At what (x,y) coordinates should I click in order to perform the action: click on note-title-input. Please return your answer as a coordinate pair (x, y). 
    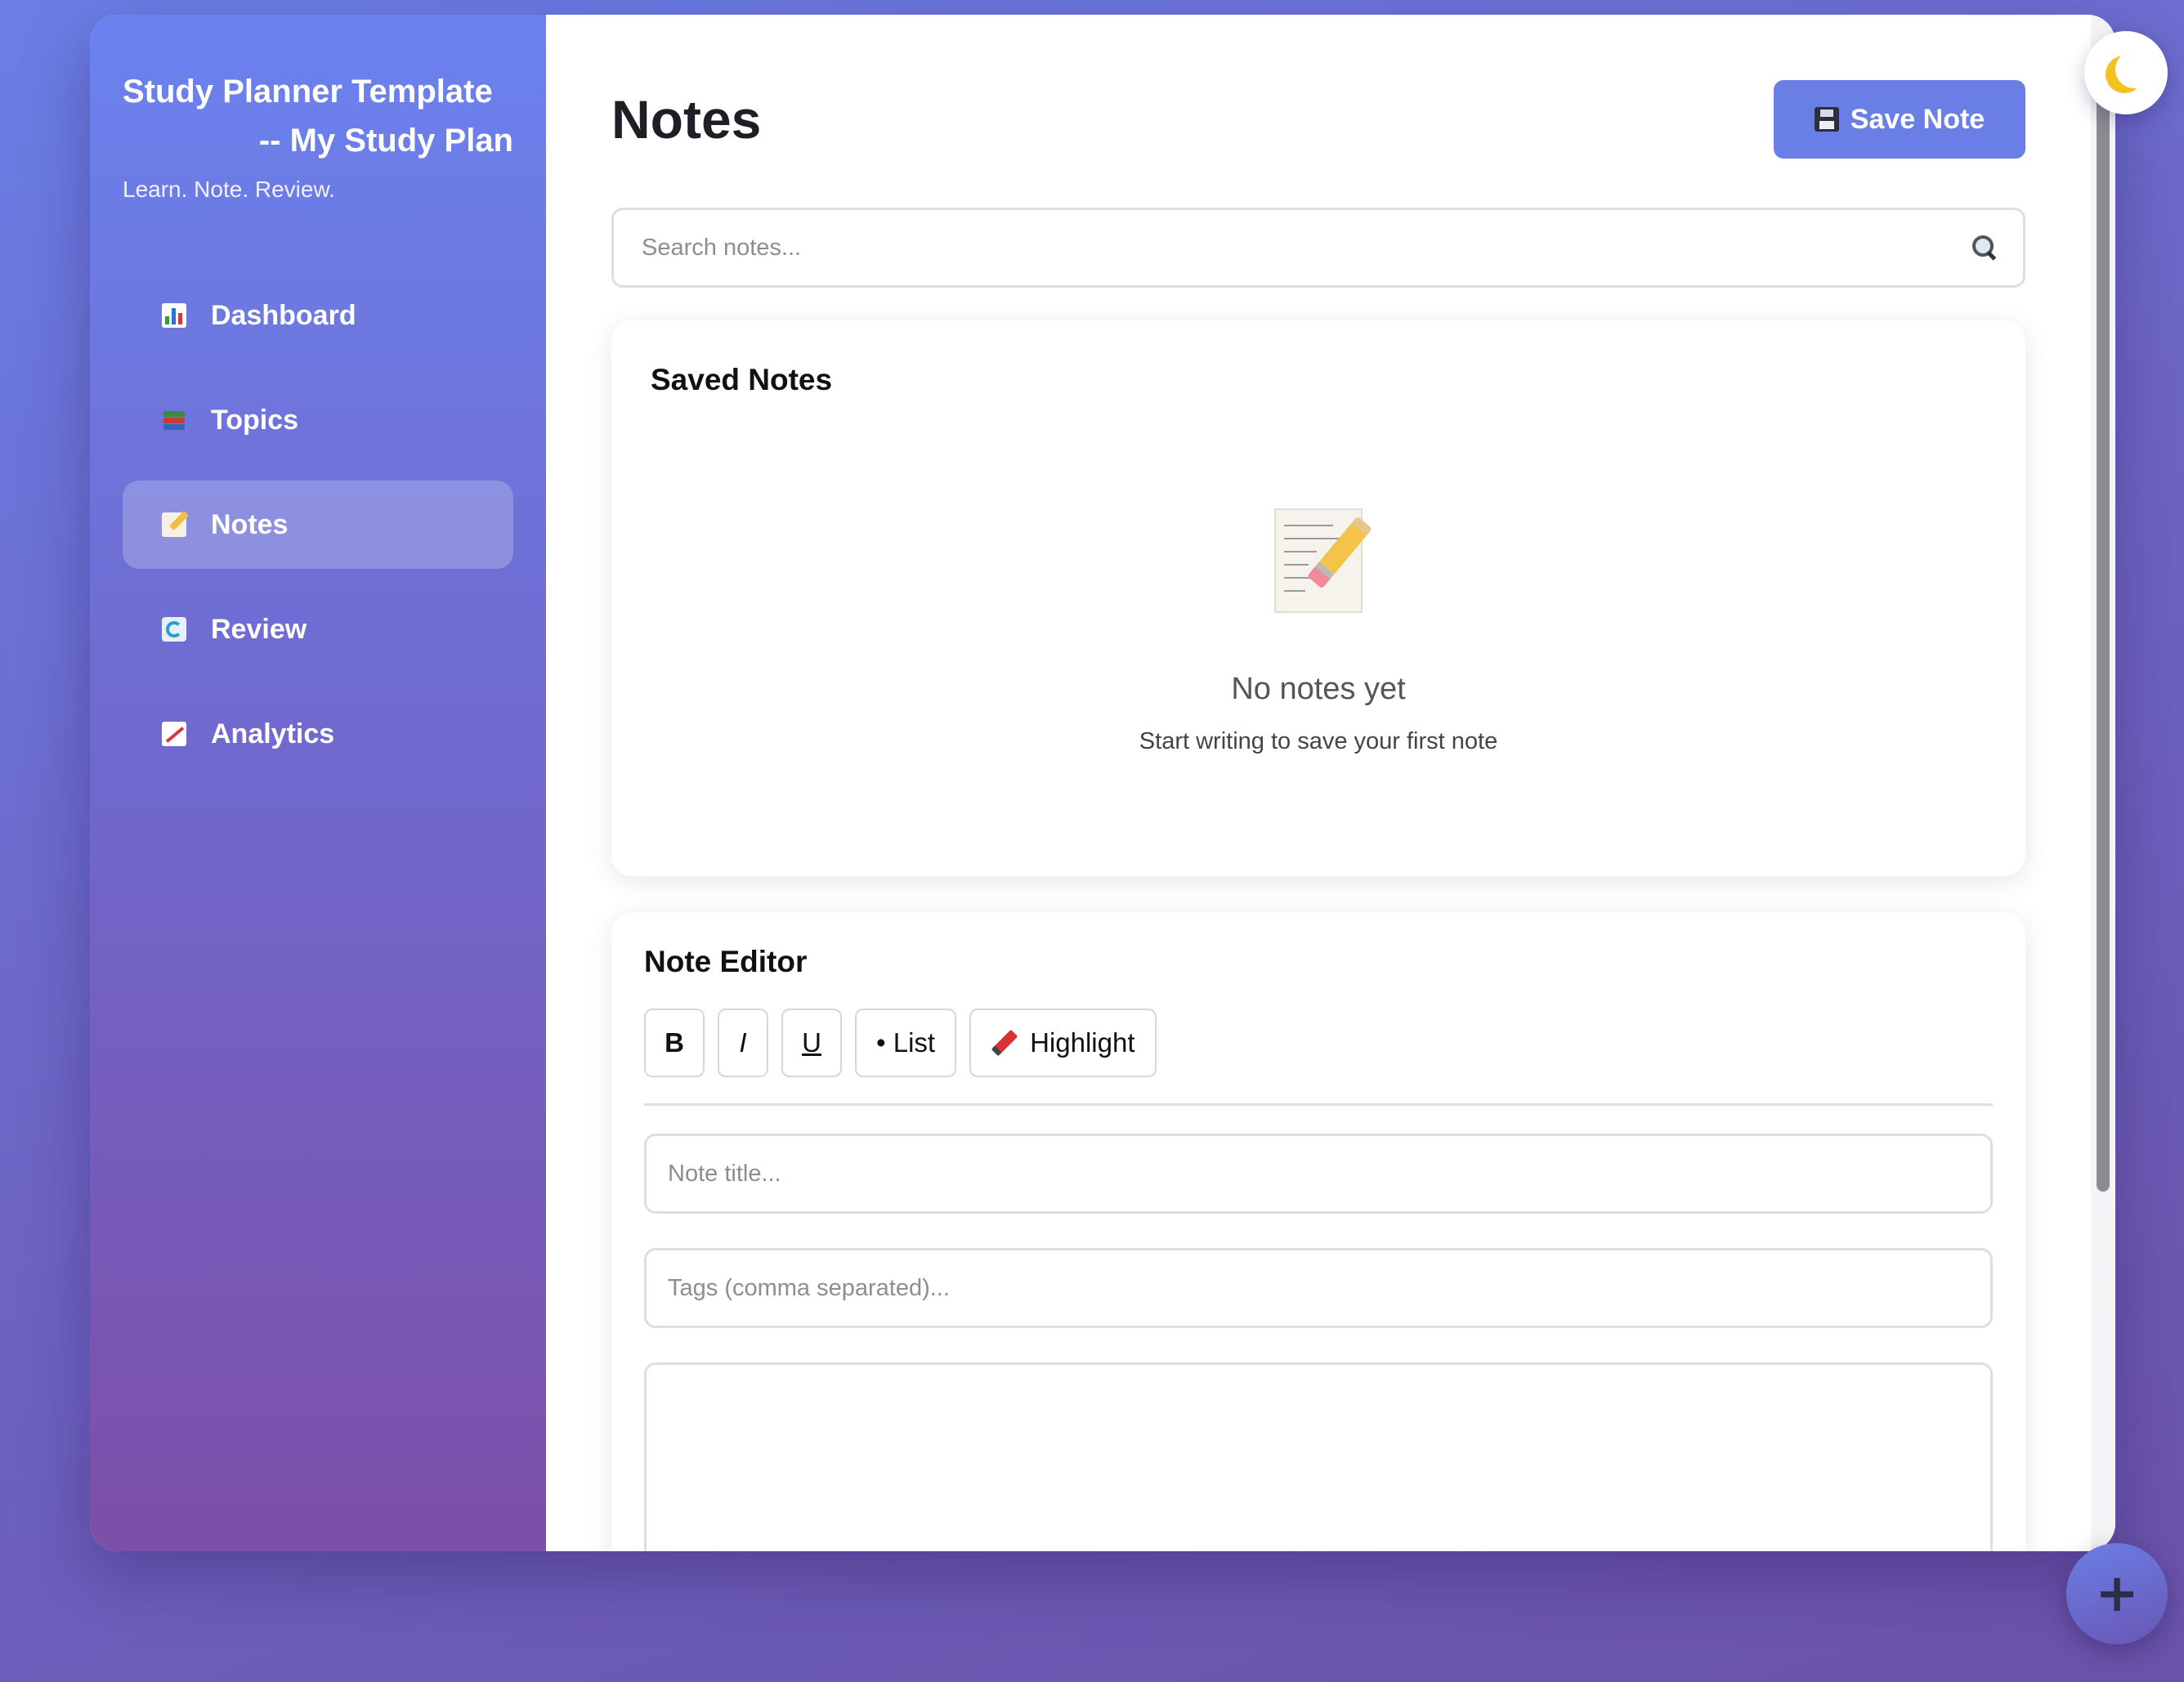
    Looking at the image, I should click on (1318, 1174).